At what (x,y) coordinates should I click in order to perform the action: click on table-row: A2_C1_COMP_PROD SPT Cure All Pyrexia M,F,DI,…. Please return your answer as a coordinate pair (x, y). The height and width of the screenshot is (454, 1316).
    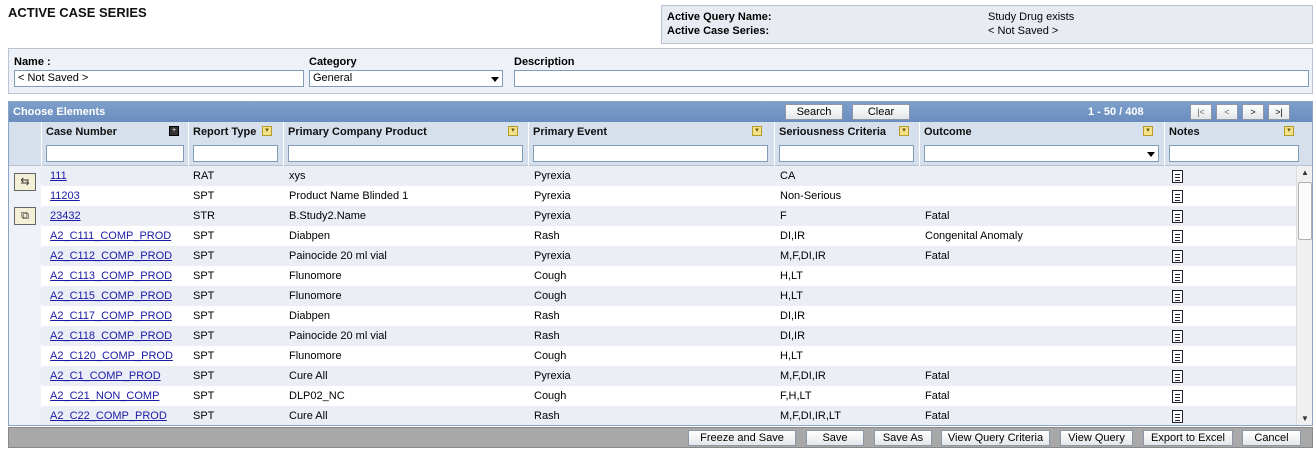
    Looking at the image, I should click on (669, 376).